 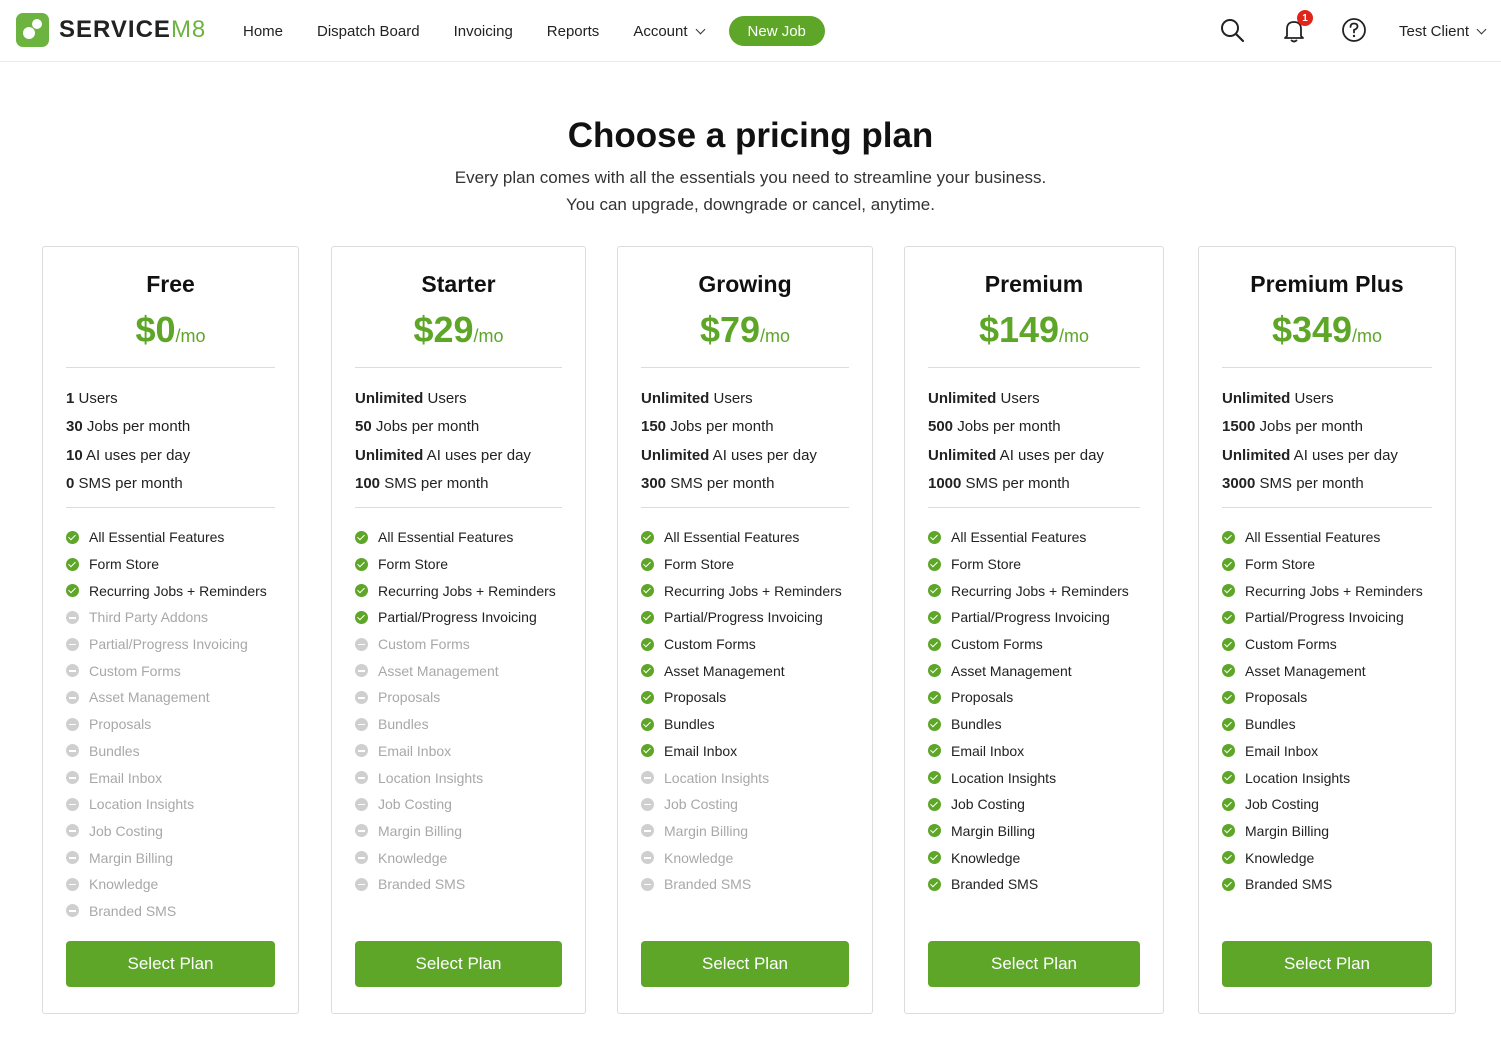 What do you see at coordinates (1004, 777) in the screenshot?
I see `feature-label: Location Insights` at bounding box center [1004, 777].